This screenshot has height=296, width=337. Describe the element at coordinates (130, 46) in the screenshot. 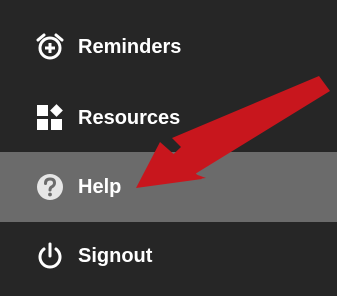

I see `sidebar-item-label: Reminders` at that location.